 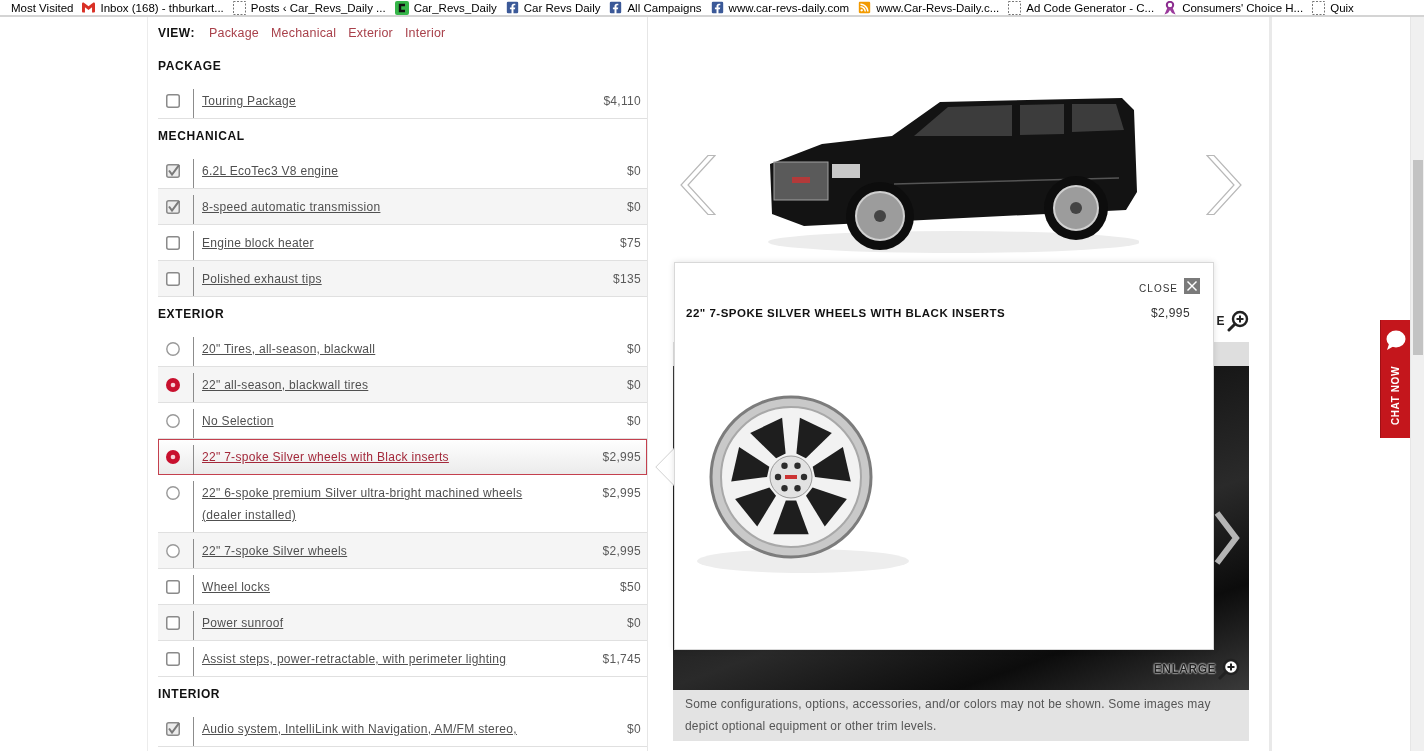 I want to click on enlarge-button: E, so click(x=1232, y=321).